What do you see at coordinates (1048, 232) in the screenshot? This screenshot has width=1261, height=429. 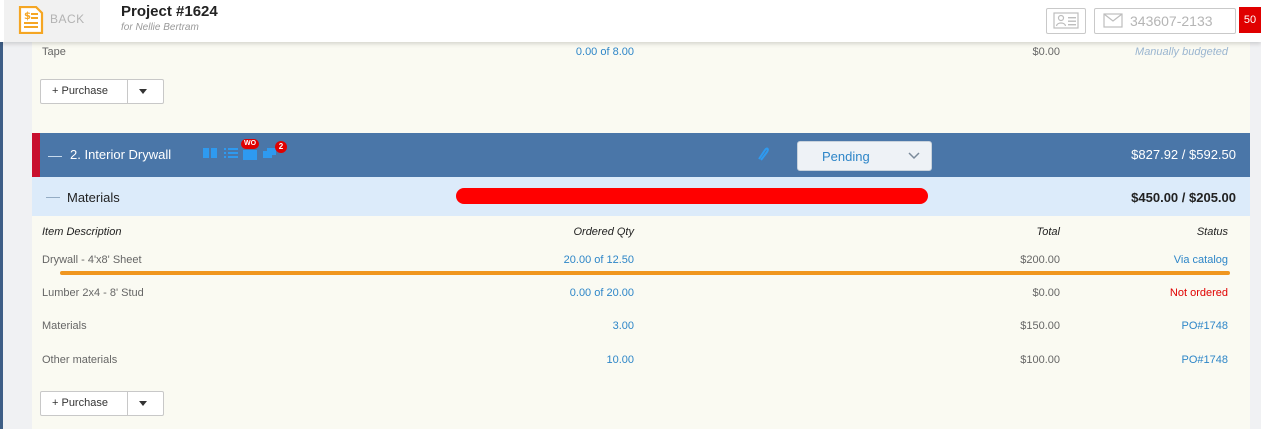 I see `column-header-total: Total` at bounding box center [1048, 232].